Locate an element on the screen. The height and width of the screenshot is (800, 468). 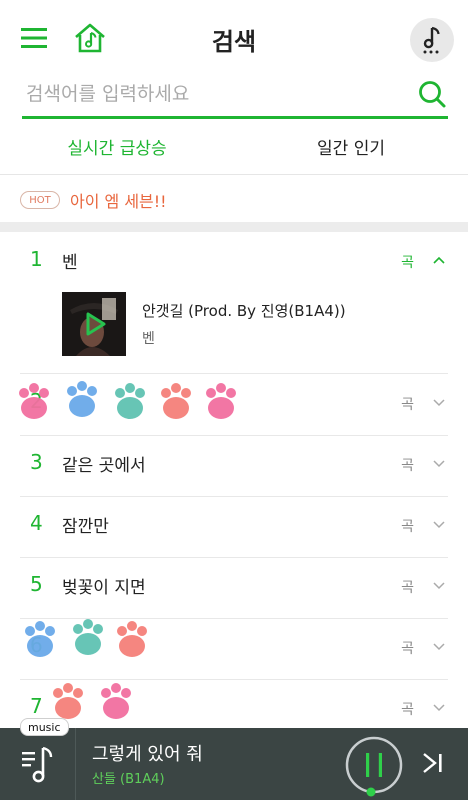
chevron-up-icon is located at coordinates (439, 259).